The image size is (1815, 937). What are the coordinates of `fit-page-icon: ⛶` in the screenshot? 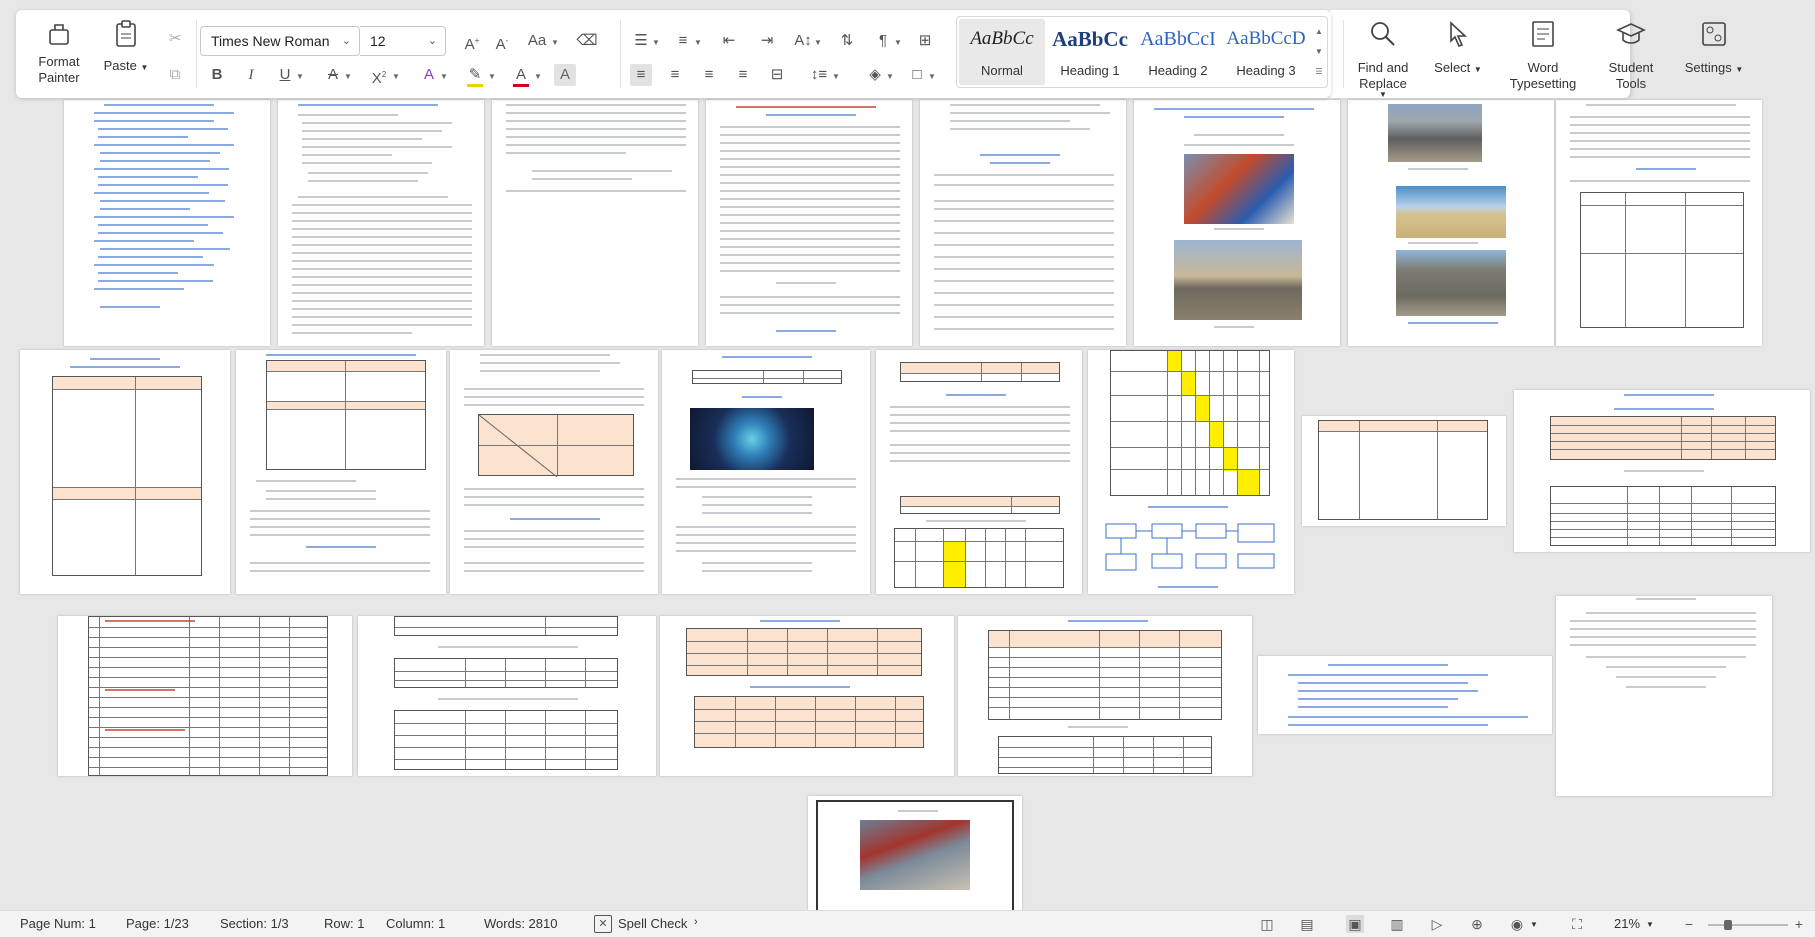 It's located at (1577, 924).